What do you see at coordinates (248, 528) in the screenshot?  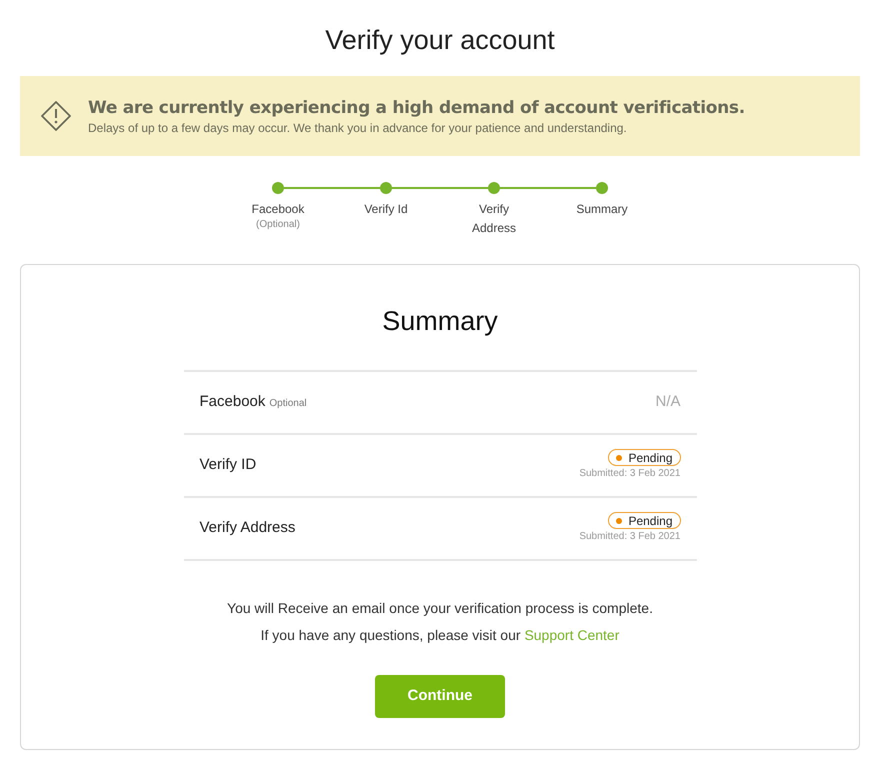 I see `row-label: Verify Address` at bounding box center [248, 528].